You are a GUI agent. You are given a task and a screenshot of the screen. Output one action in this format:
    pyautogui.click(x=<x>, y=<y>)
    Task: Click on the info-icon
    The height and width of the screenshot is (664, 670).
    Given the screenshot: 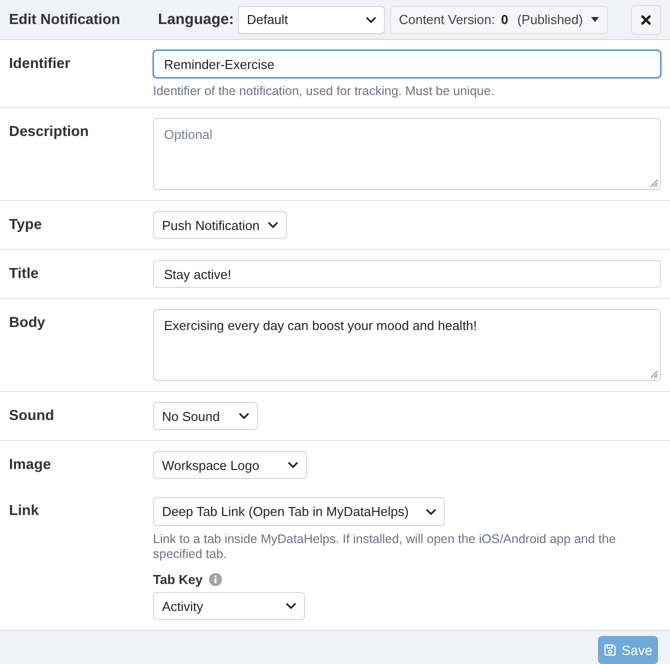 What is the action you would take?
    pyautogui.click(x=215, y=579)
    